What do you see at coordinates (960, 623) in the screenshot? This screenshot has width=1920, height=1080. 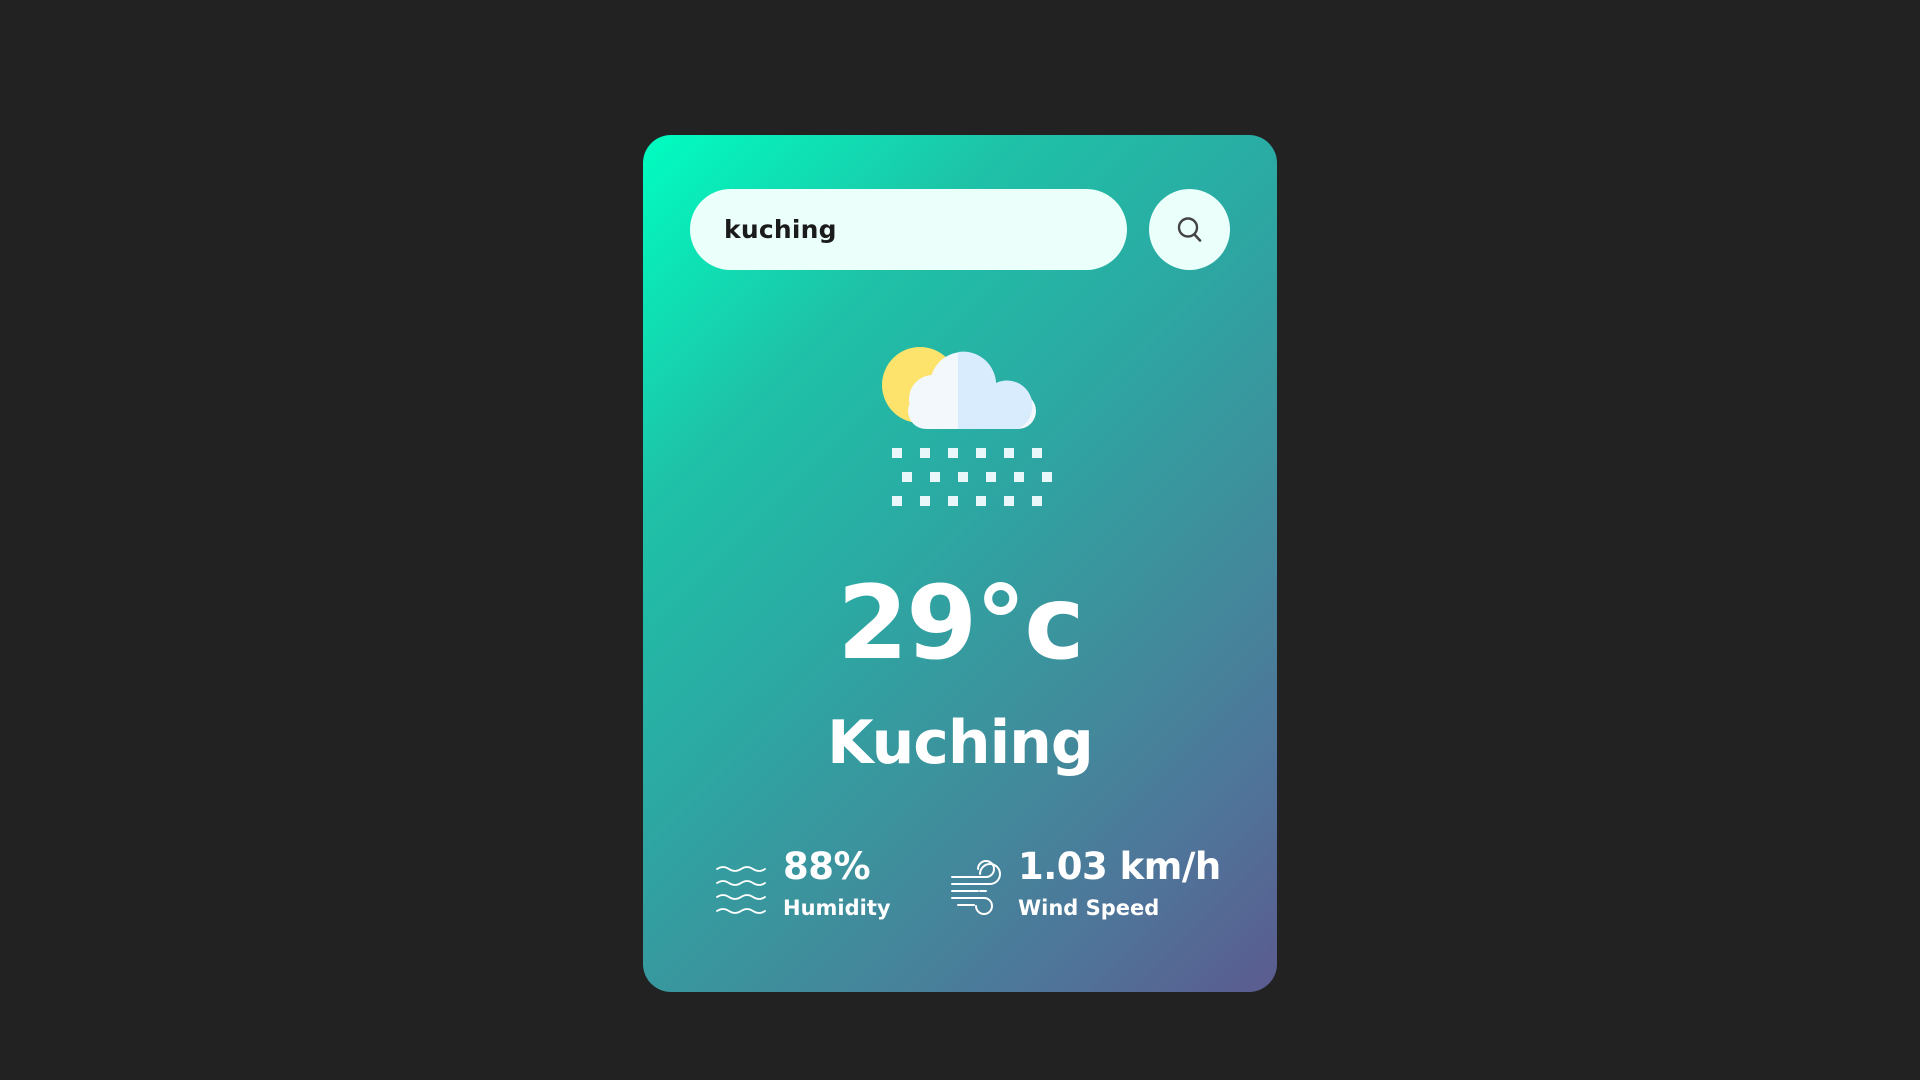 I see `temperature-value: 29°c` at bounding box center [960, 623].